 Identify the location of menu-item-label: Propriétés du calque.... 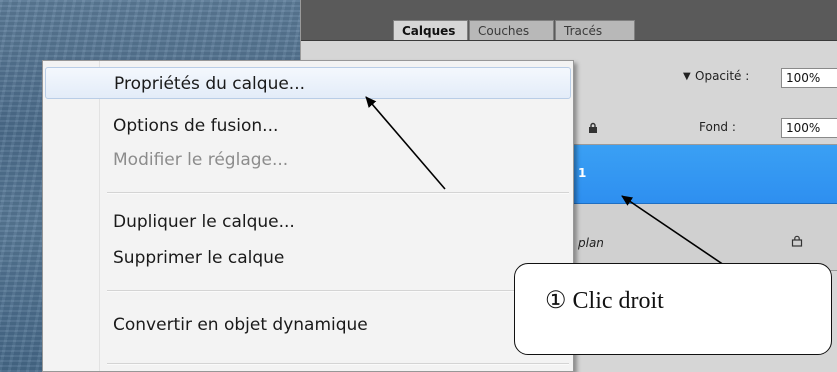
(210, 84).